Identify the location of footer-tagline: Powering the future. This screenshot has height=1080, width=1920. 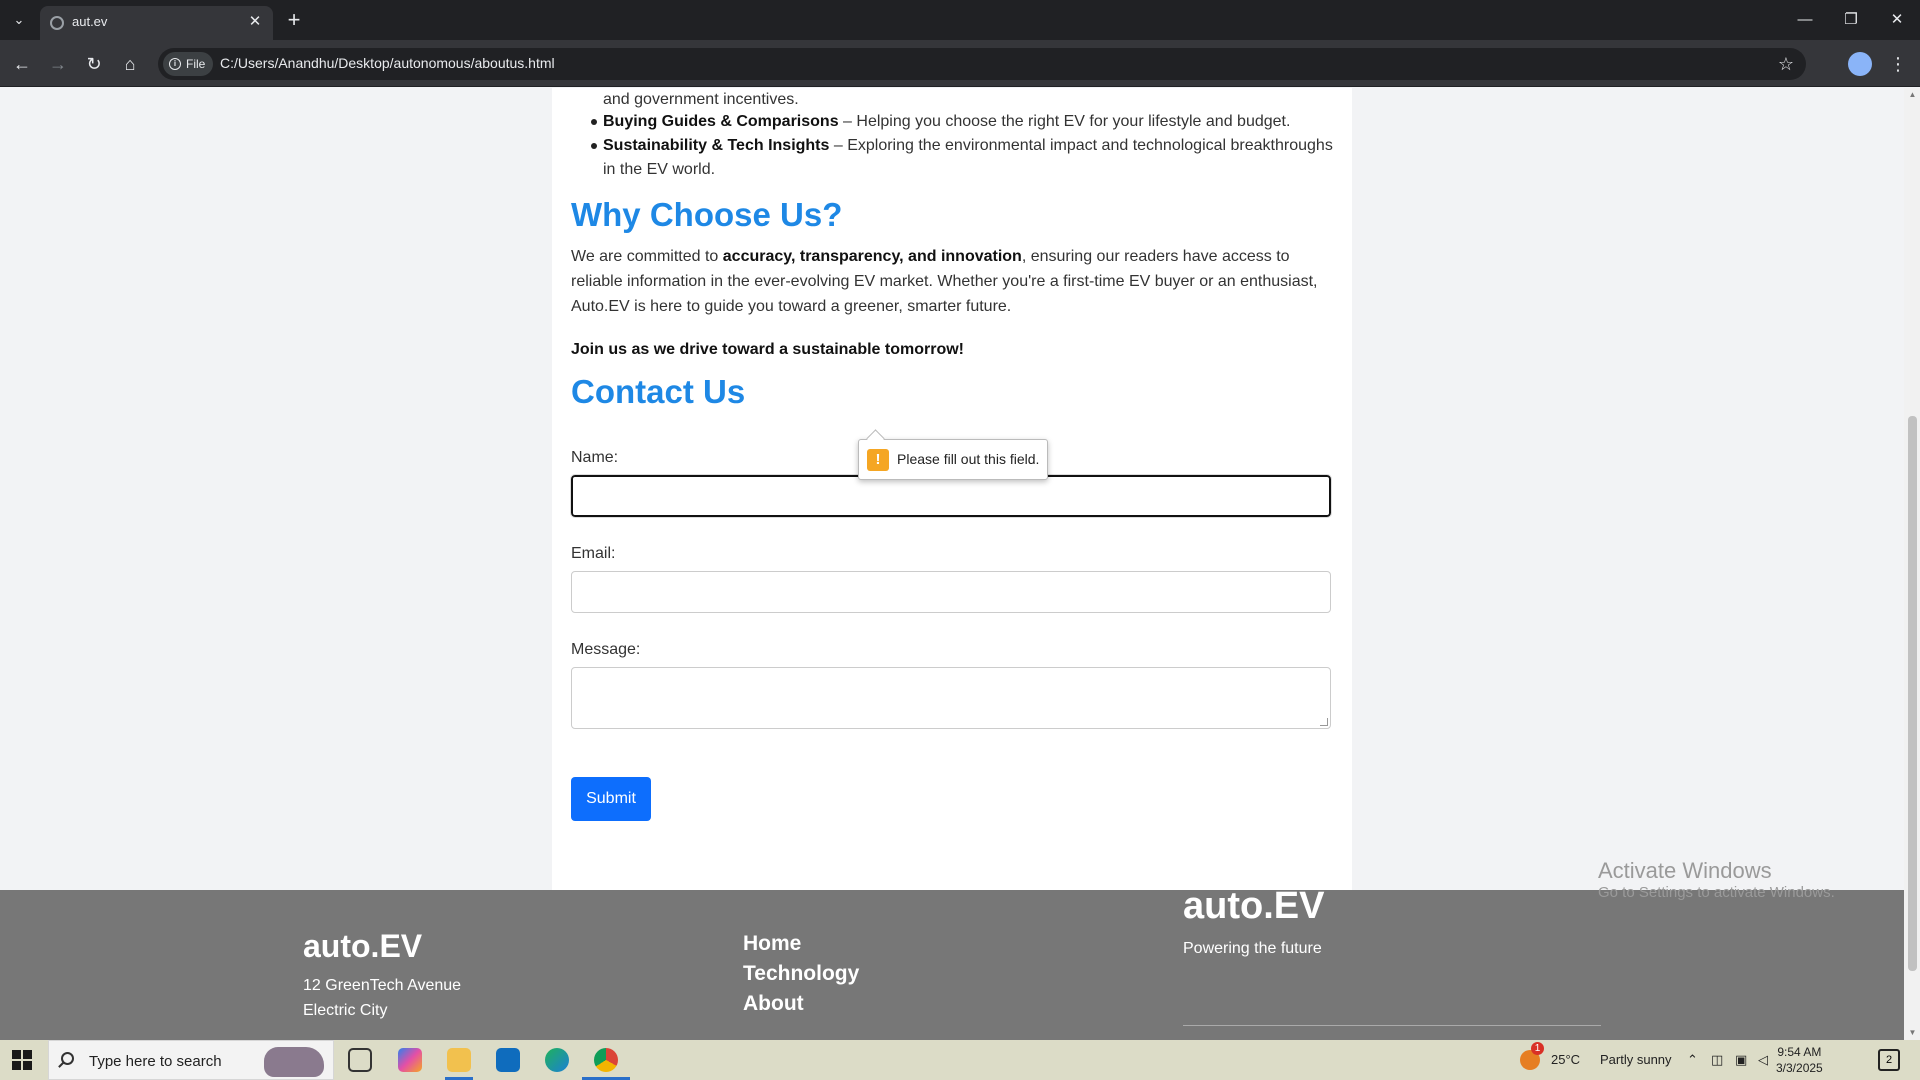
(1252, 948).